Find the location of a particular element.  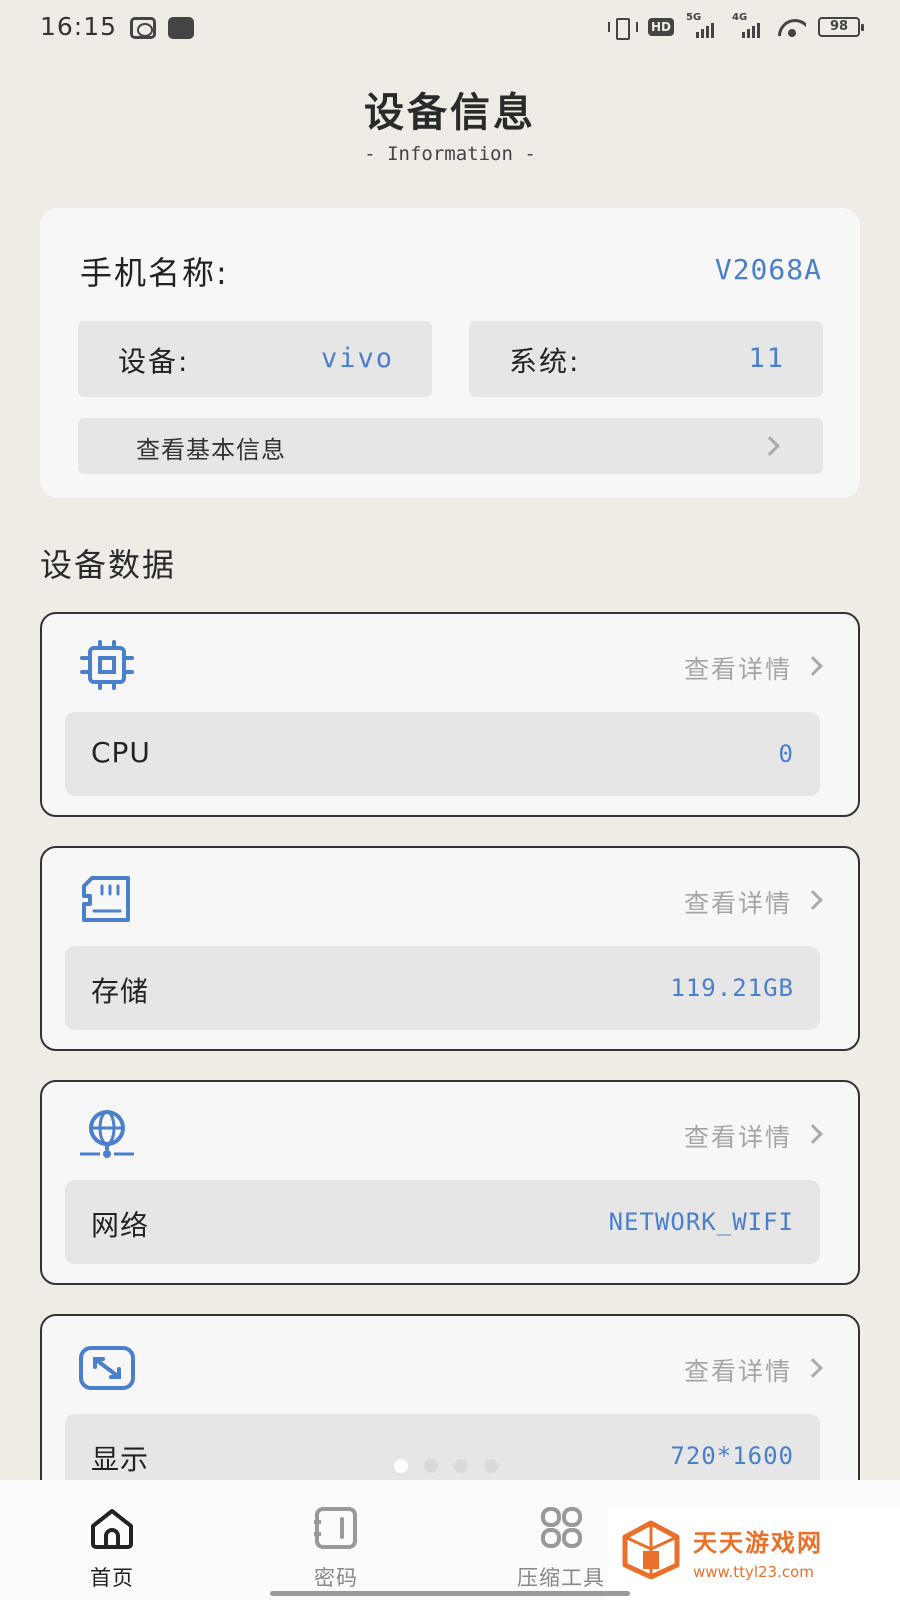

watermark-url: www.ttyl23.com is located at coordinates (753, 1572).